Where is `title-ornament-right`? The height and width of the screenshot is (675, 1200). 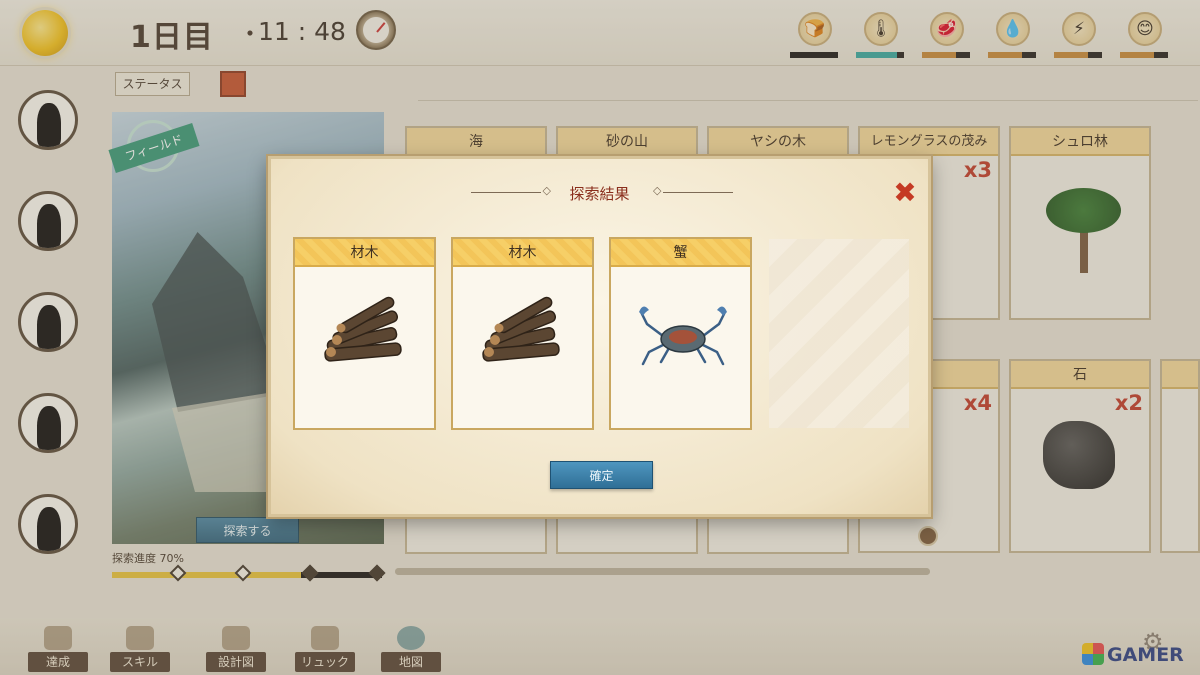
title-ornament-right is located at coordinates (693, 190).